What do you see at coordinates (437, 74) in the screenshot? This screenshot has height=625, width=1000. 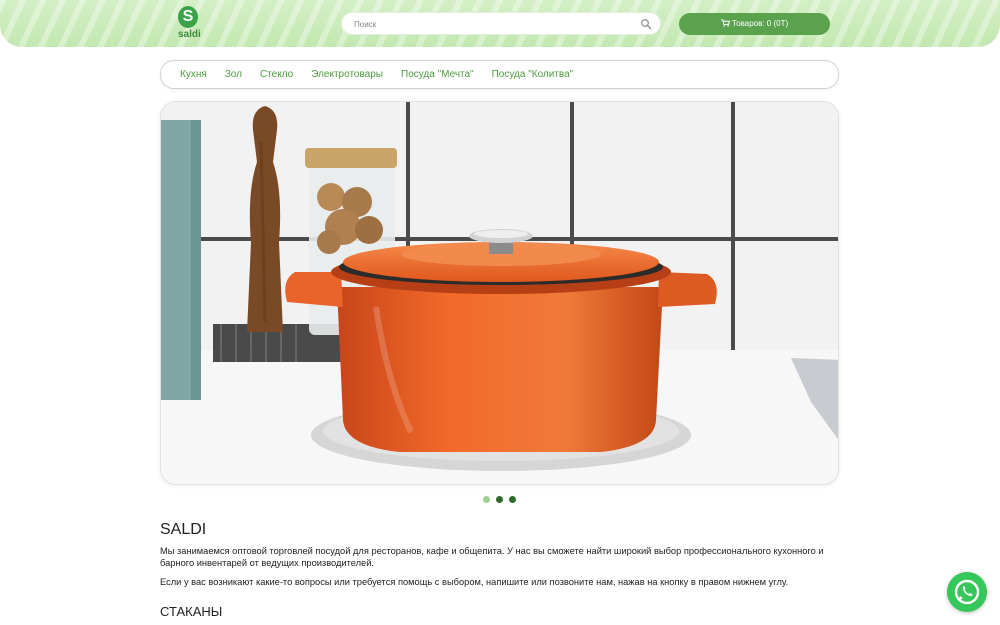 I see `nav-item-dream-cookware: Посуда "Мечта"` at bounding box center [437, 74].